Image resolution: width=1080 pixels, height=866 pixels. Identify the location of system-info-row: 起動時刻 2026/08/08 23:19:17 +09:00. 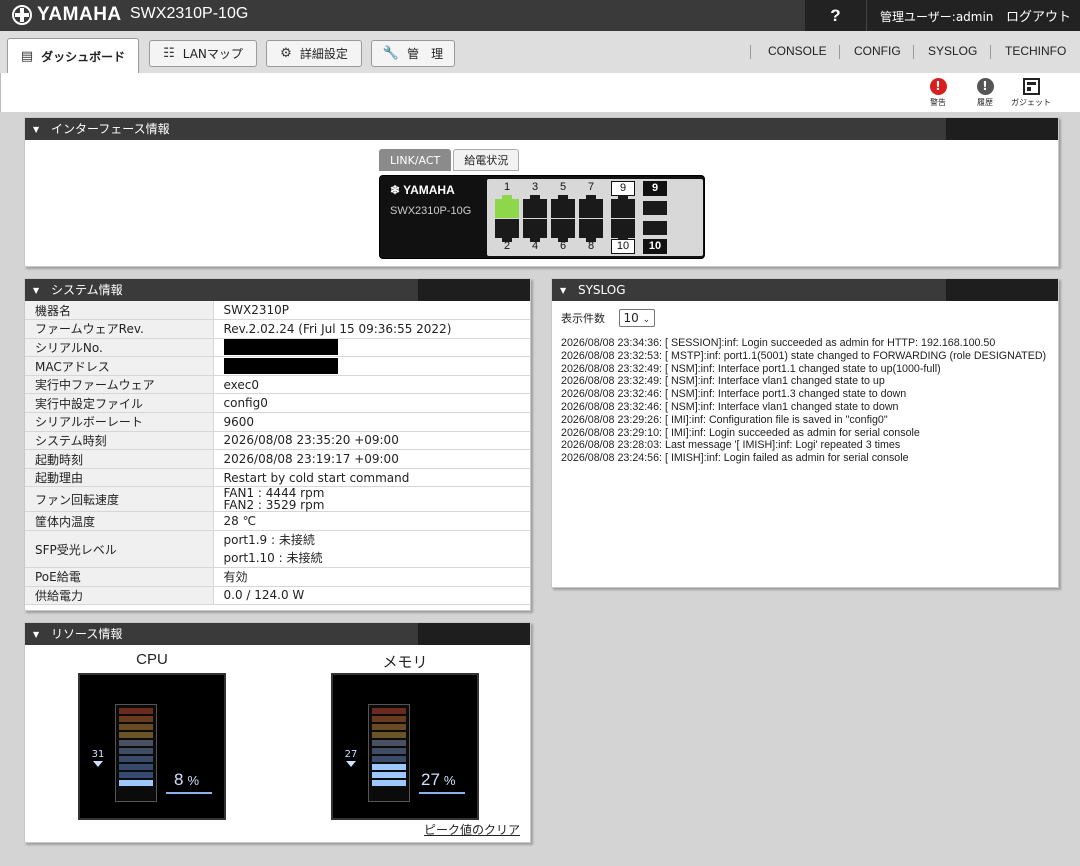
(277, 459).